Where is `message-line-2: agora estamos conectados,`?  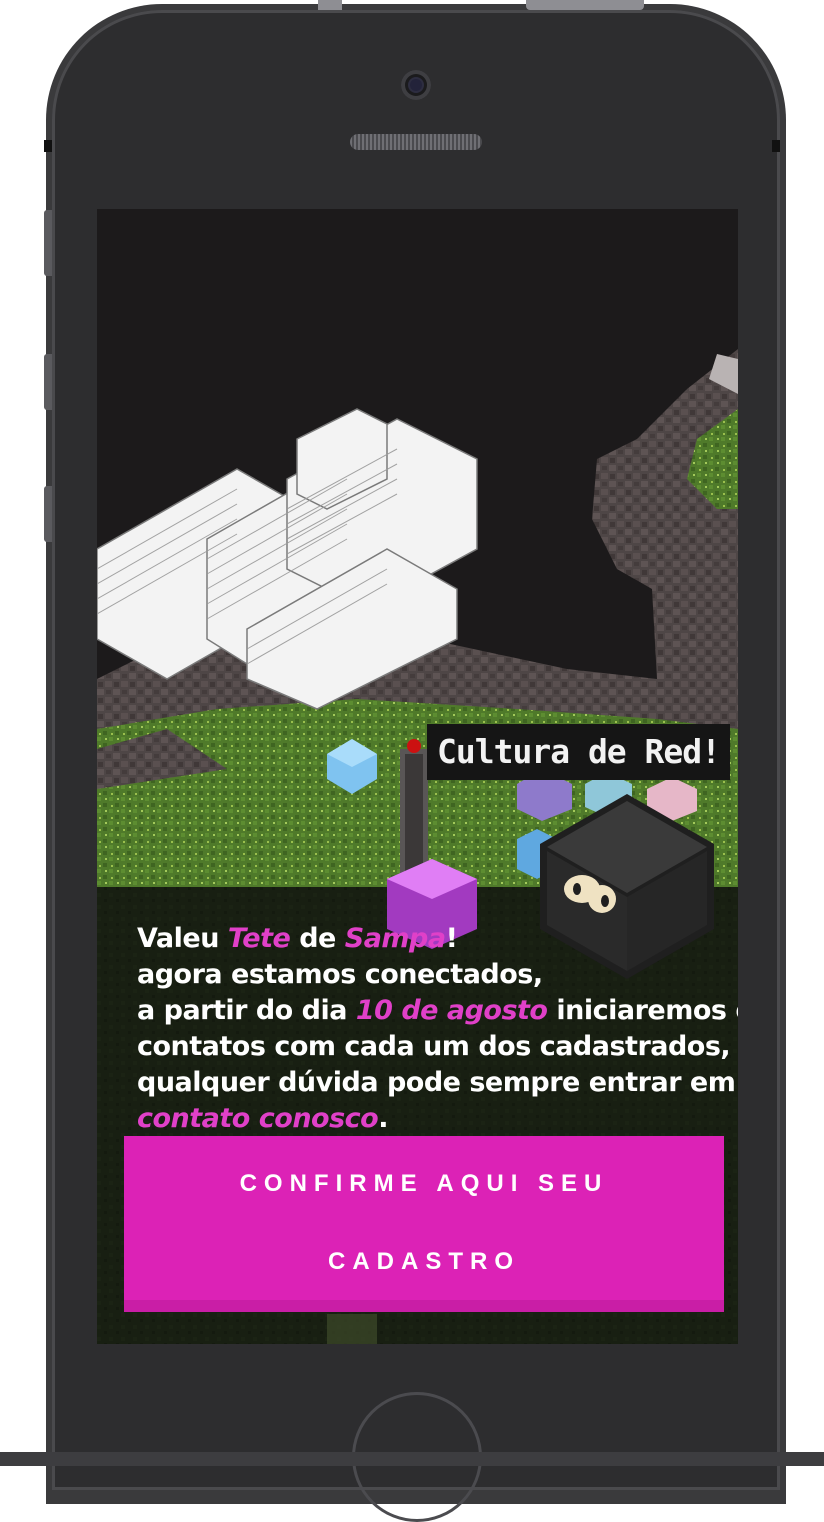 message-line-2: agora estamos conectados, is located at coordinates (340, 974).